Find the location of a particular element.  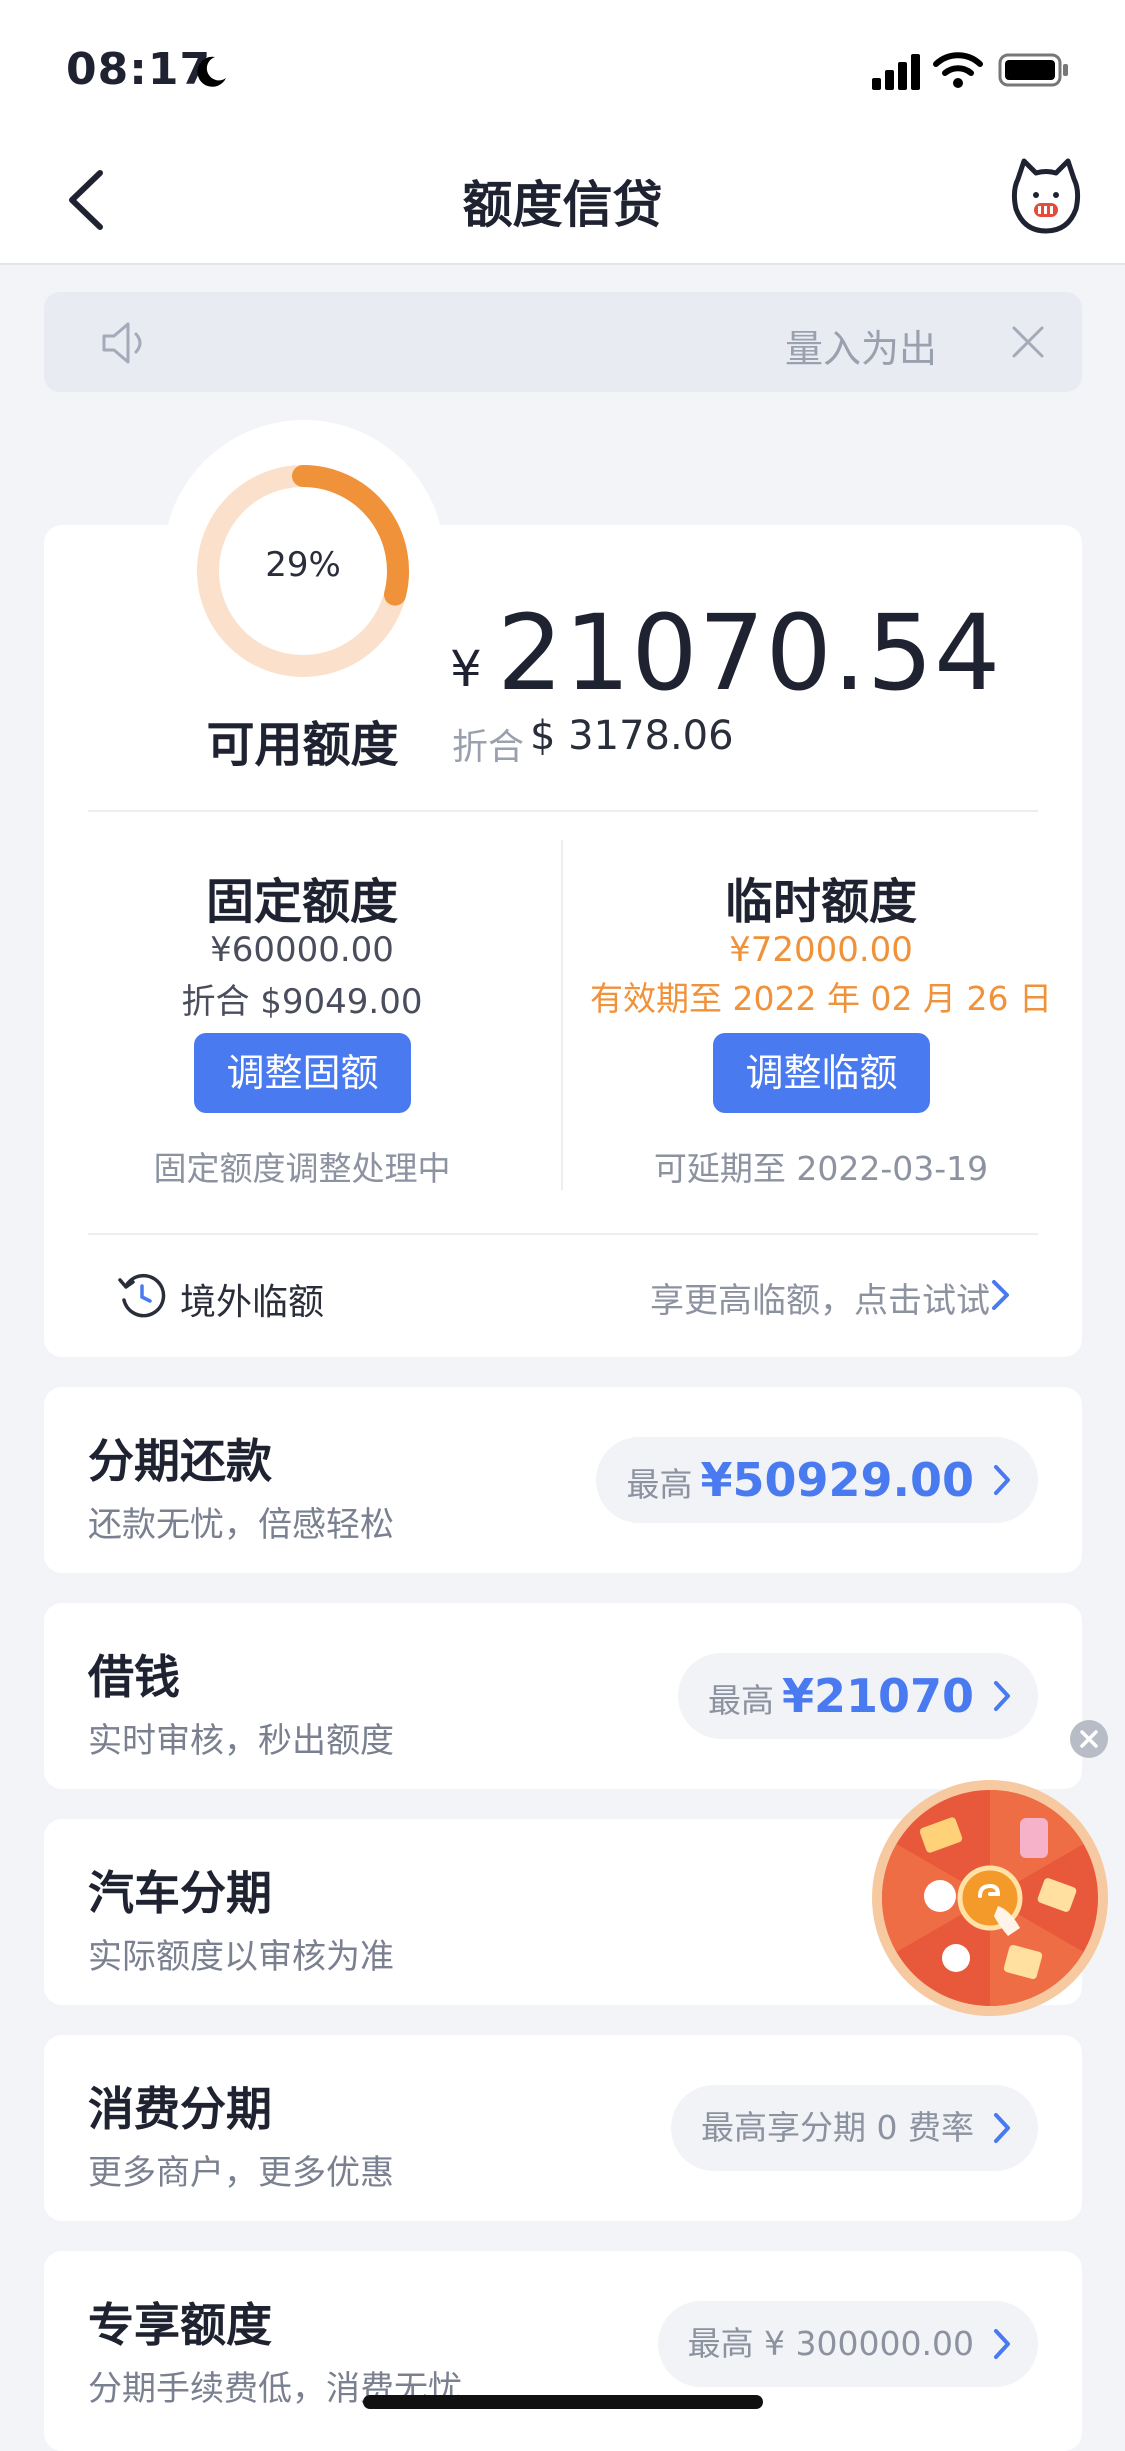

usage-percent: 29% is located at coordinates (303, 565).